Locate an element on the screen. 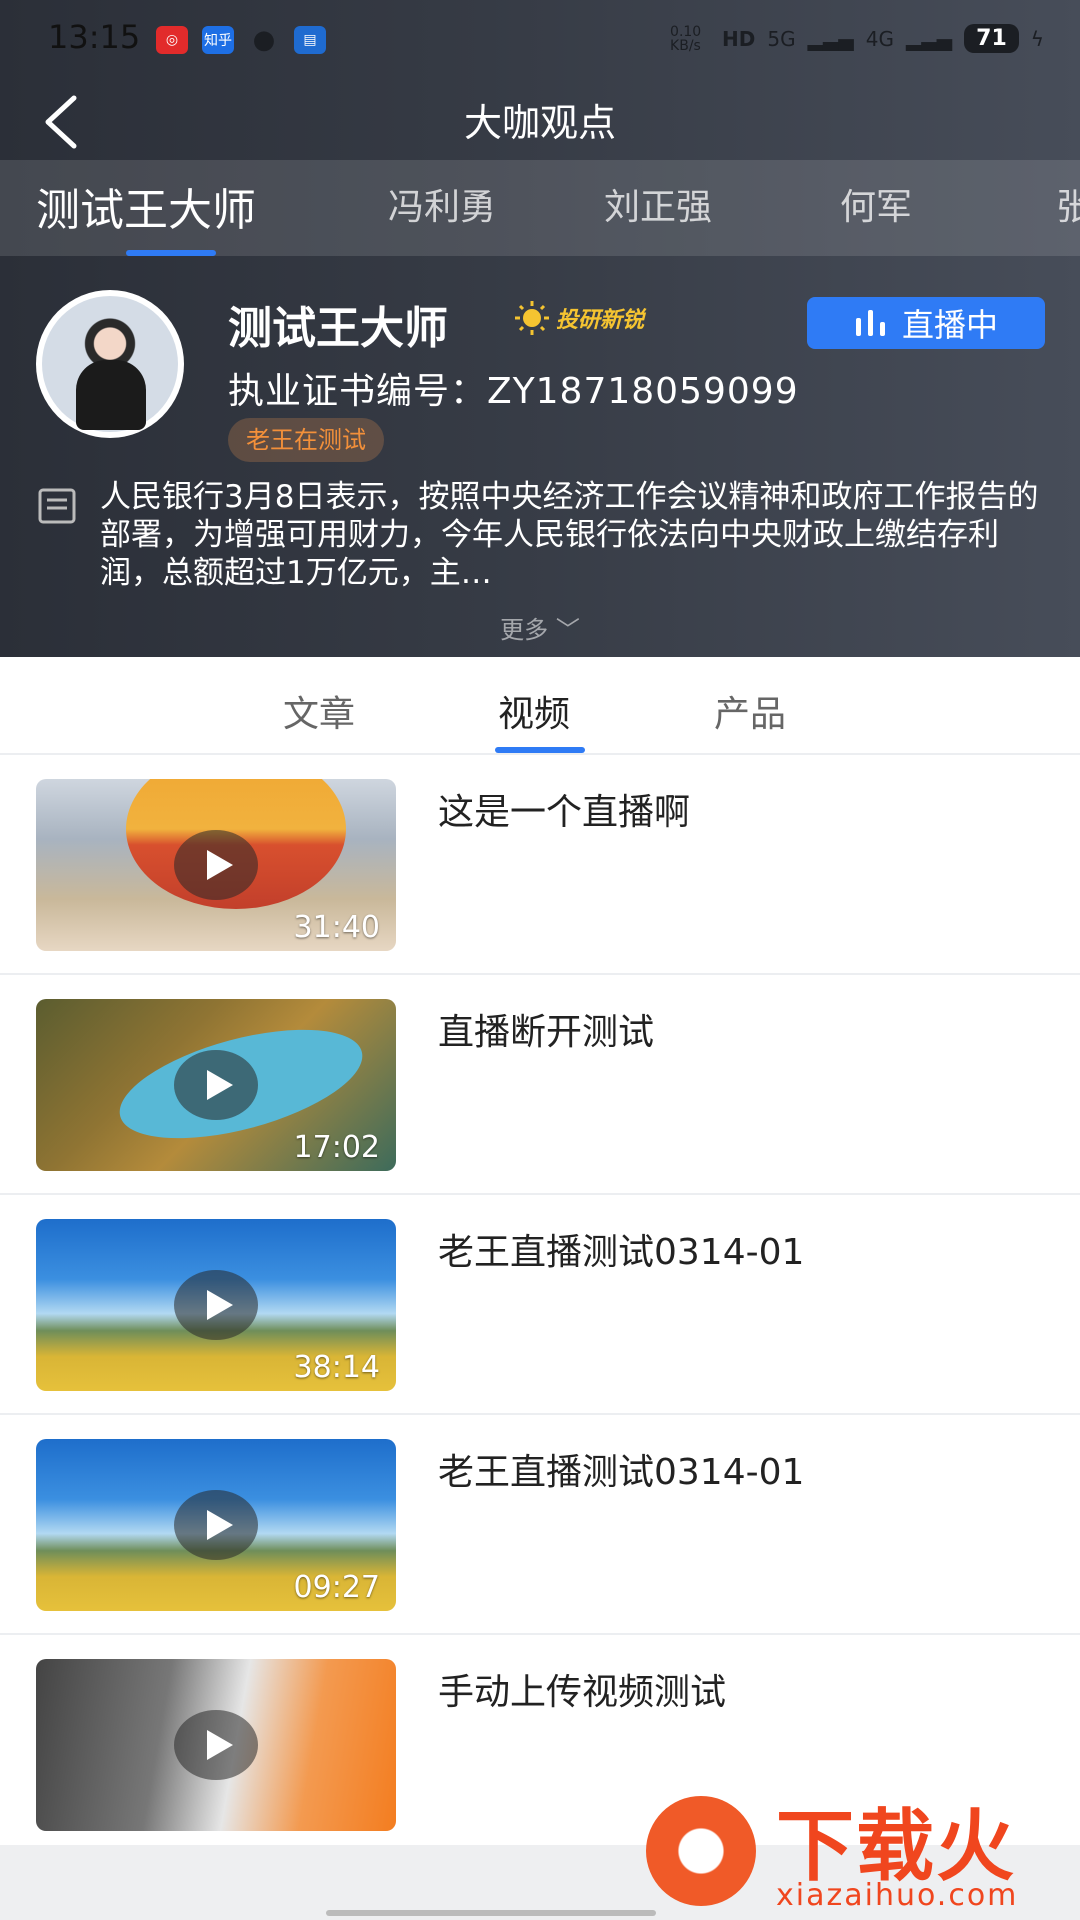 This screenshot has height=1920, width=1080. badge: 投研新锐 is located at coordinates (579, 318).